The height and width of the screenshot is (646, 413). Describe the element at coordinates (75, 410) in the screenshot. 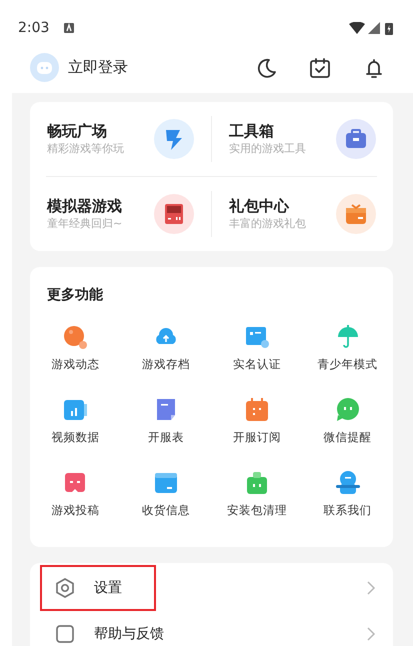

I see `bar-chart-icon` at that location.